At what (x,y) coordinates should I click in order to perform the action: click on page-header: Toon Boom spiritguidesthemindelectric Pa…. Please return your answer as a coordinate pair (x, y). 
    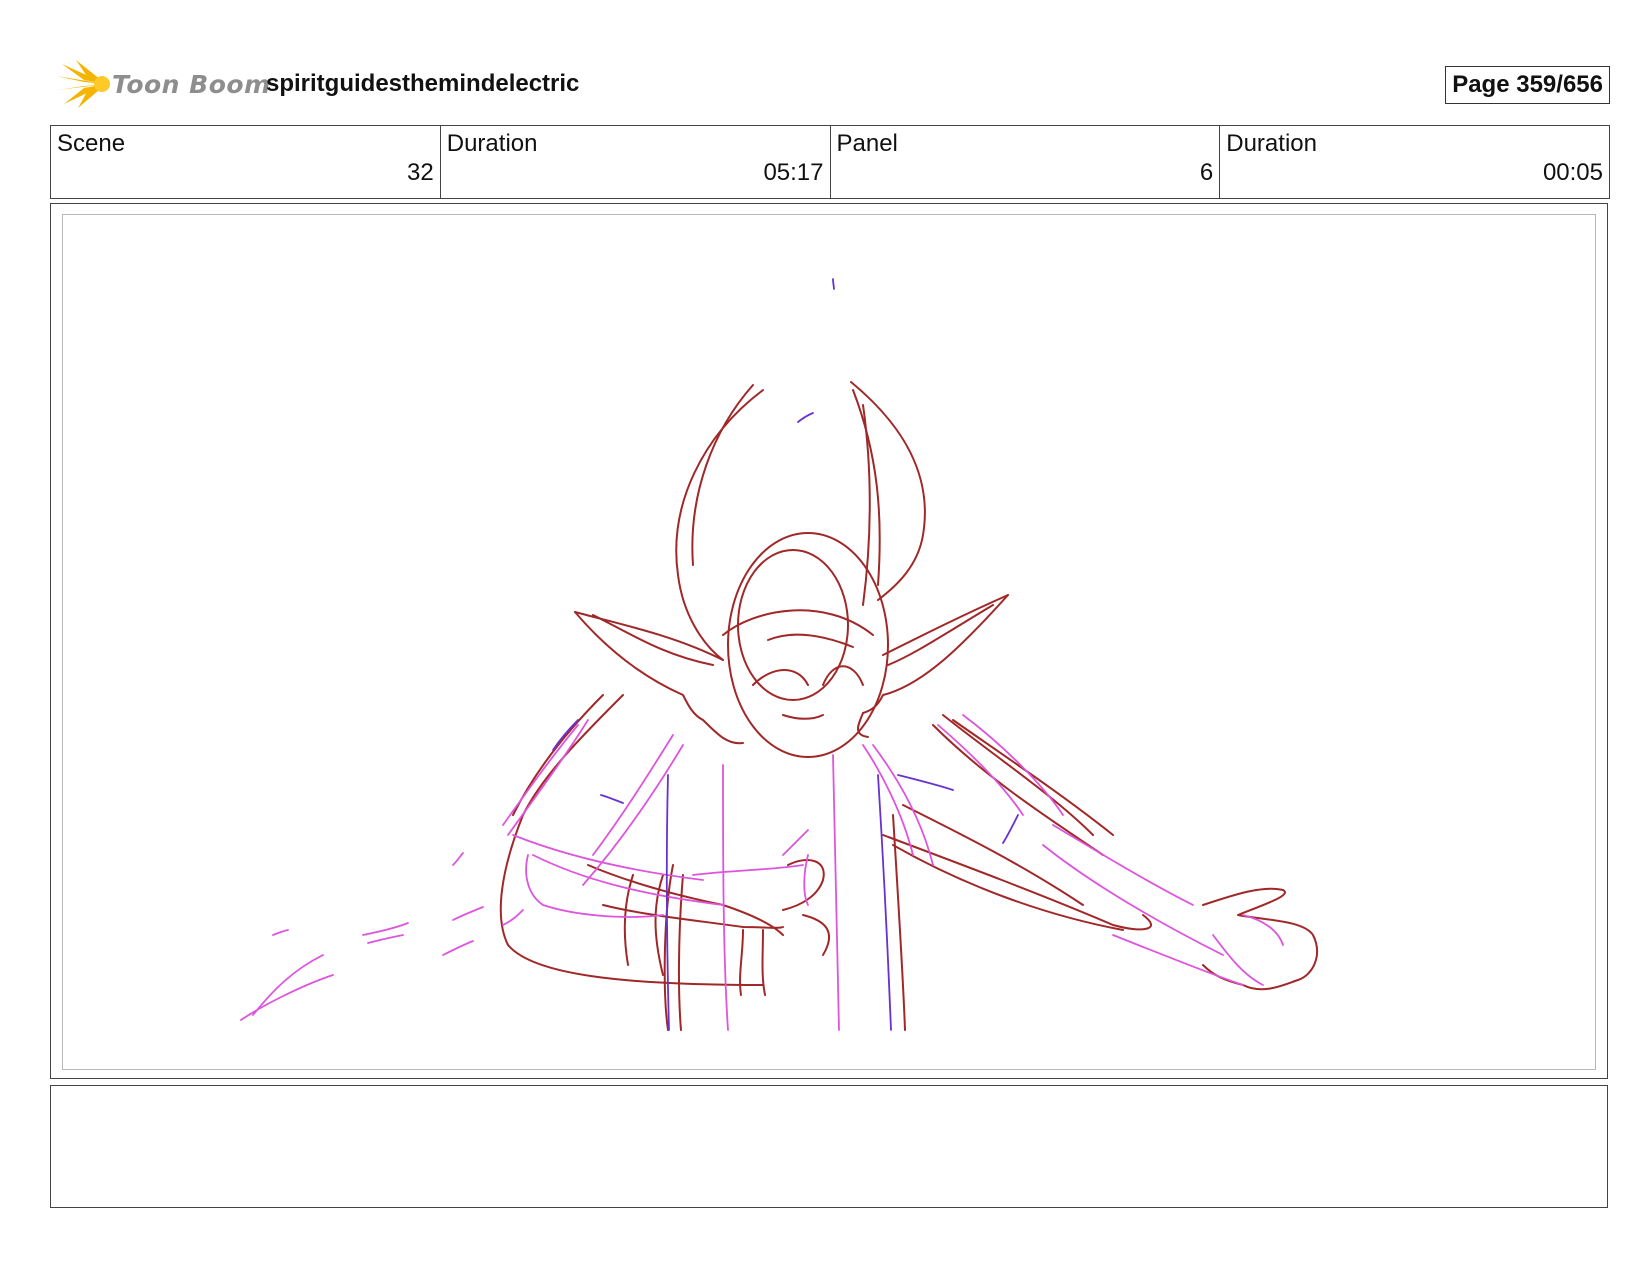
    Looking at the image, I should click on (830, 84).